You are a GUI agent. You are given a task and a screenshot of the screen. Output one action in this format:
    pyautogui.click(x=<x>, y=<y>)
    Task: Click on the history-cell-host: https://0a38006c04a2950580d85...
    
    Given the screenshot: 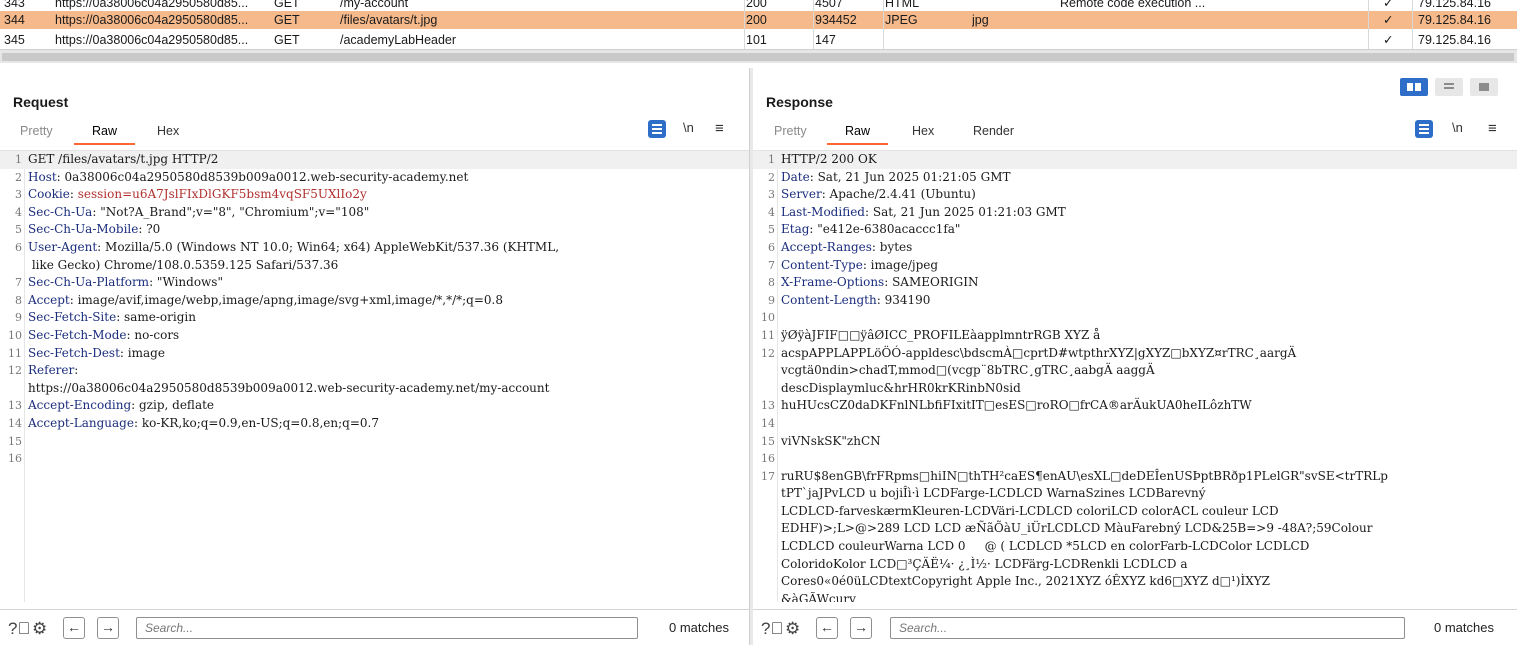 What is the action you would take?
    pyautogui.click(x=152, y=20)
    